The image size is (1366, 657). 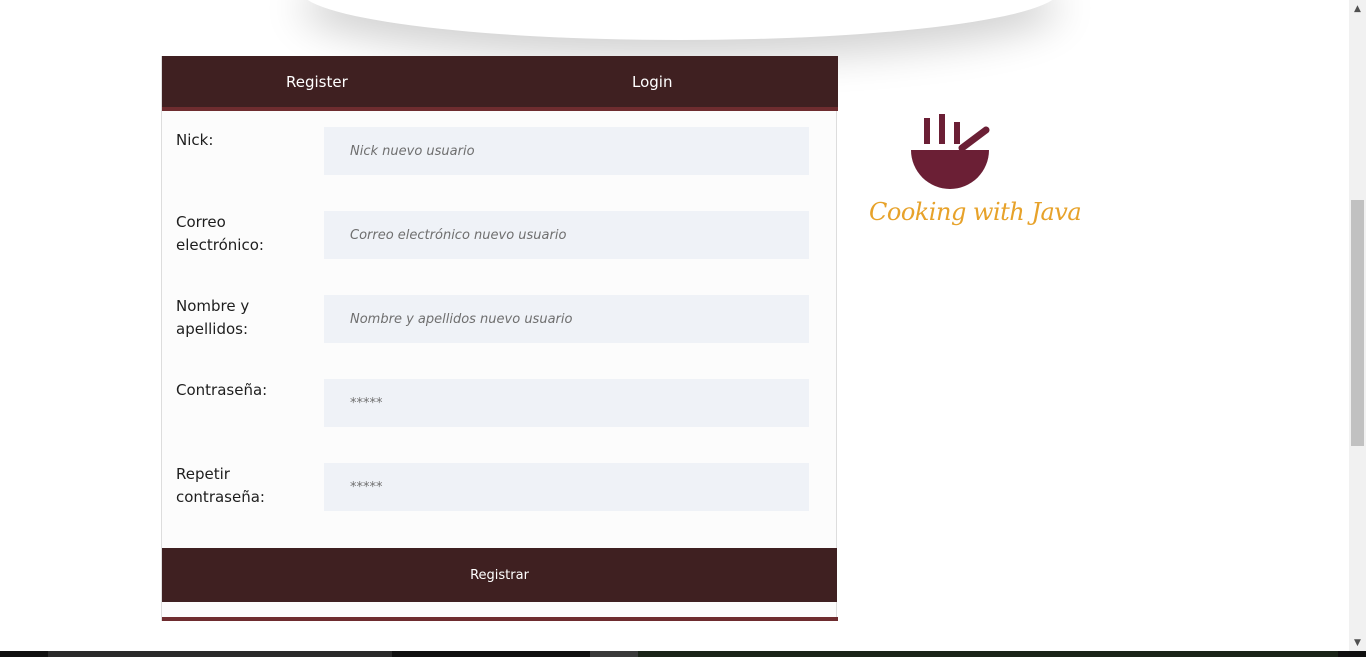 What do you see at coordinates (665, 81) in the screenshot?
I see `tab-login: Login` at bounding box center [665, 81].